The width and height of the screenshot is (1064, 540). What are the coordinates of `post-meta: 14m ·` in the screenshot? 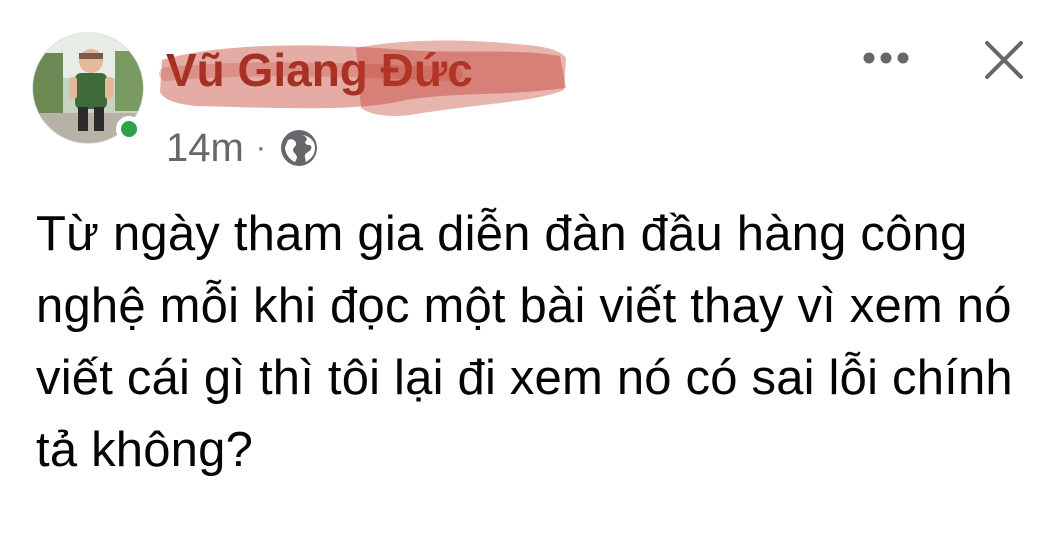 It's located at (243, 148).